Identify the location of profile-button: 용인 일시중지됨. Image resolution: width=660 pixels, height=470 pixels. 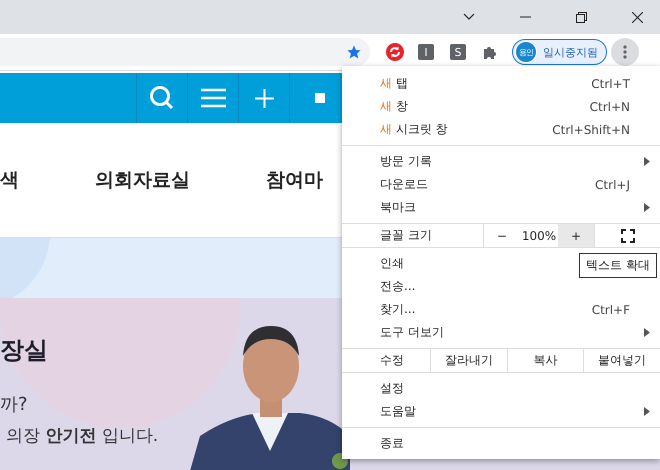
(559, 52).